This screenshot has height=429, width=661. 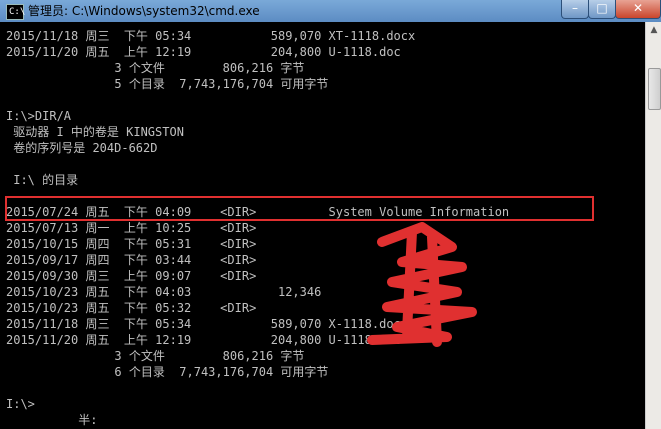 What do you see at coordinates (39, 116) in the screenshot?
I see `console-line: I:\>DIR/A` at bounding box center [39, 116].